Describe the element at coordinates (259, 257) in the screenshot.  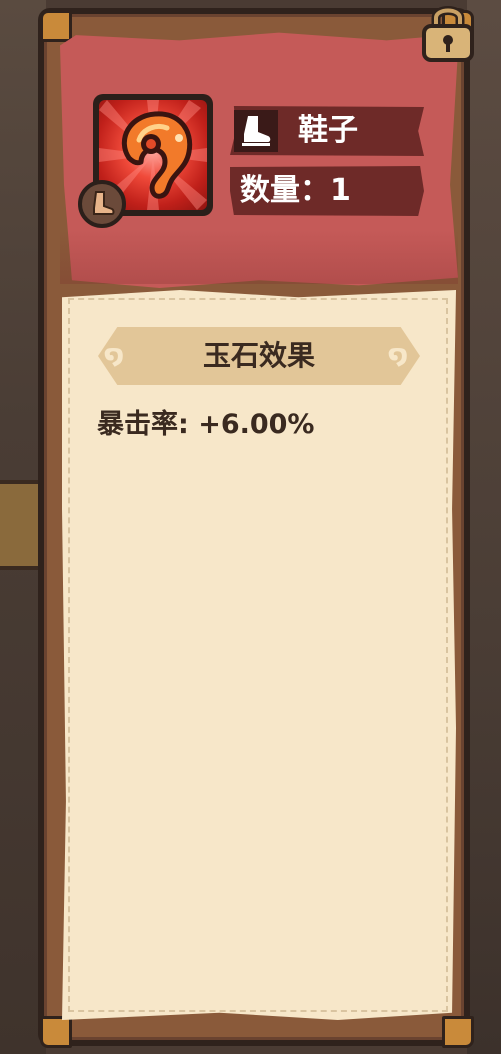
I see `header-shade` at that location.